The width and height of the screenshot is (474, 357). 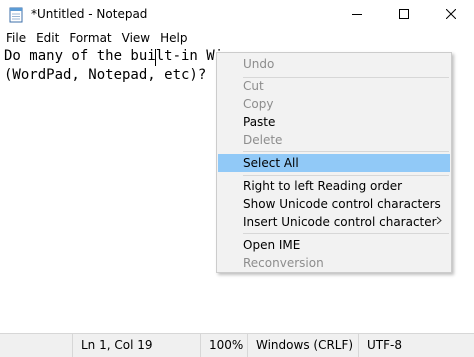 What do you see at coordinates (105, 75) in the screenshot?
I see `editor-line: (WordPad, Notepad, etc)?` at bounding box center [105, 75].